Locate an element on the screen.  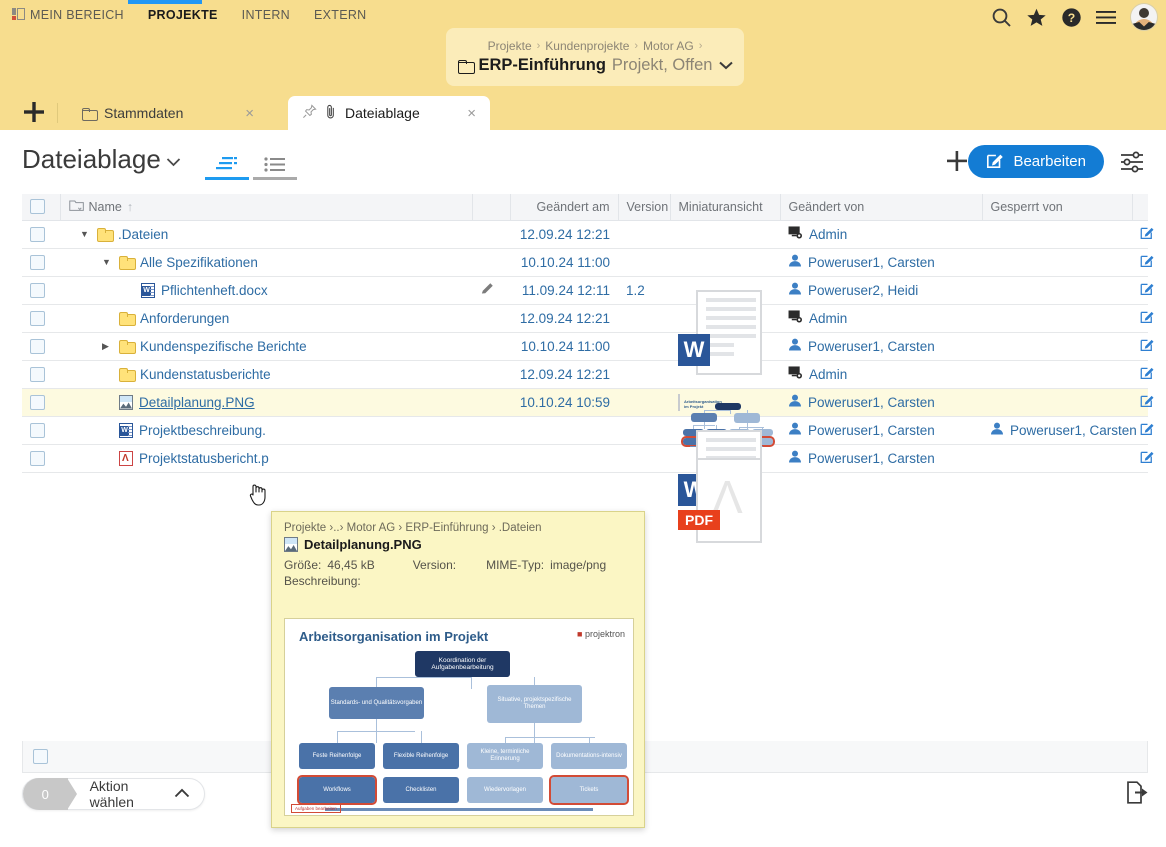
row-name-link: .Dateien is located at coordinates (143, 234).